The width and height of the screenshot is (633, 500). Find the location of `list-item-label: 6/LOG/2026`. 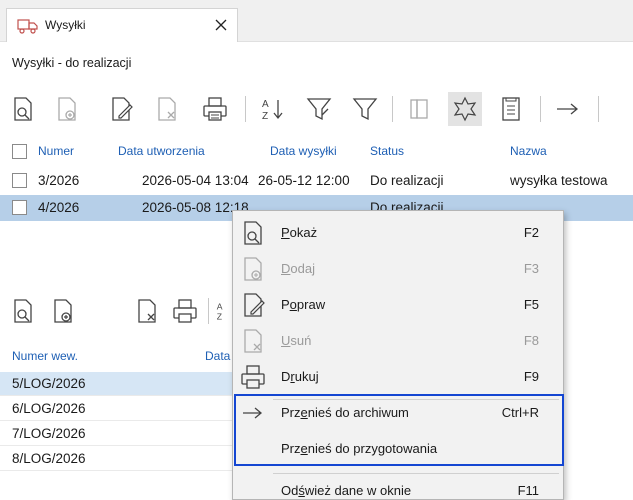

list-item-label: 6/LOG/2026 is located at coordinates (49, 408).